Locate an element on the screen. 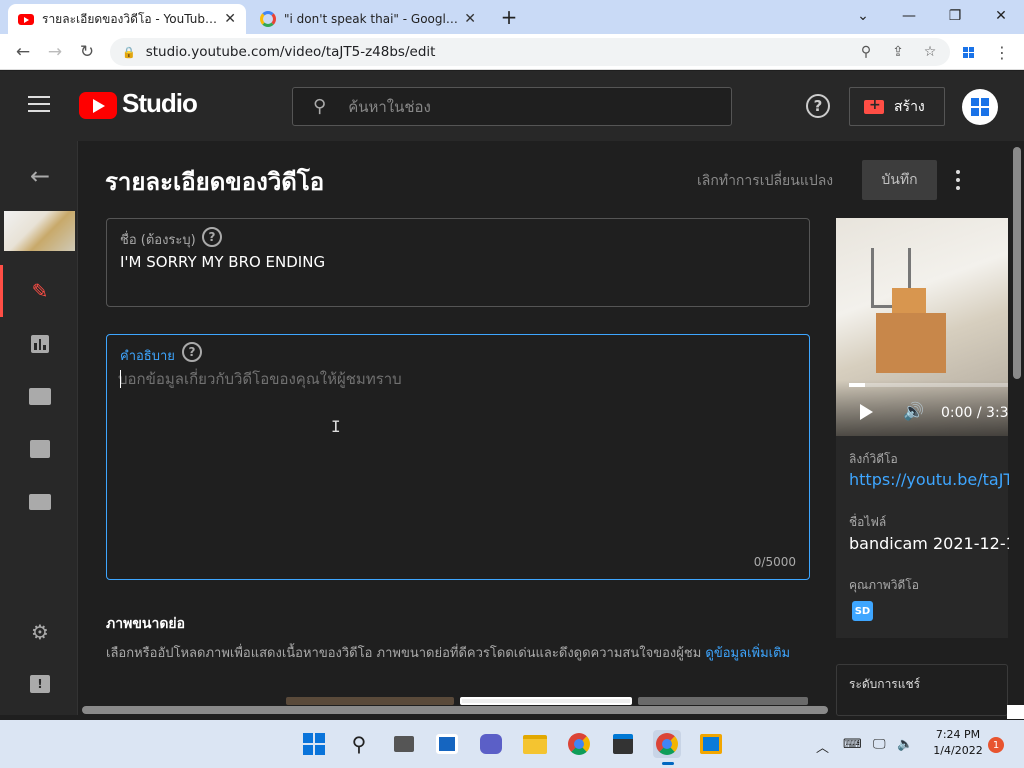  restore-icon: ❐ is located at coordinates (955, 16).